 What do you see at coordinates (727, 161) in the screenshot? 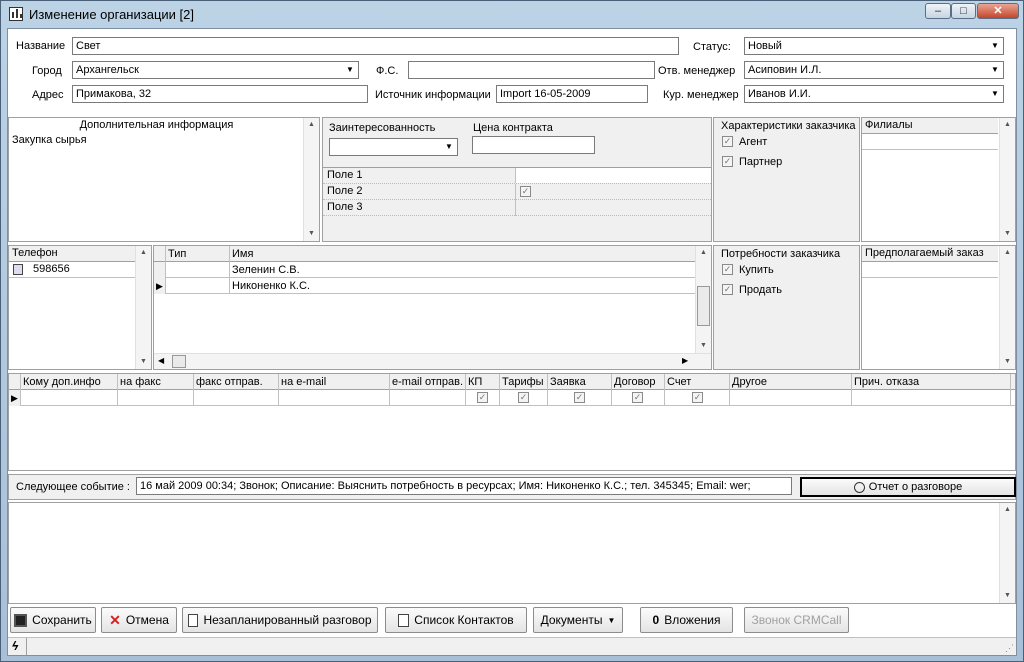
I see `partner-checkbox: ✓` at bounding box center [727, 161].